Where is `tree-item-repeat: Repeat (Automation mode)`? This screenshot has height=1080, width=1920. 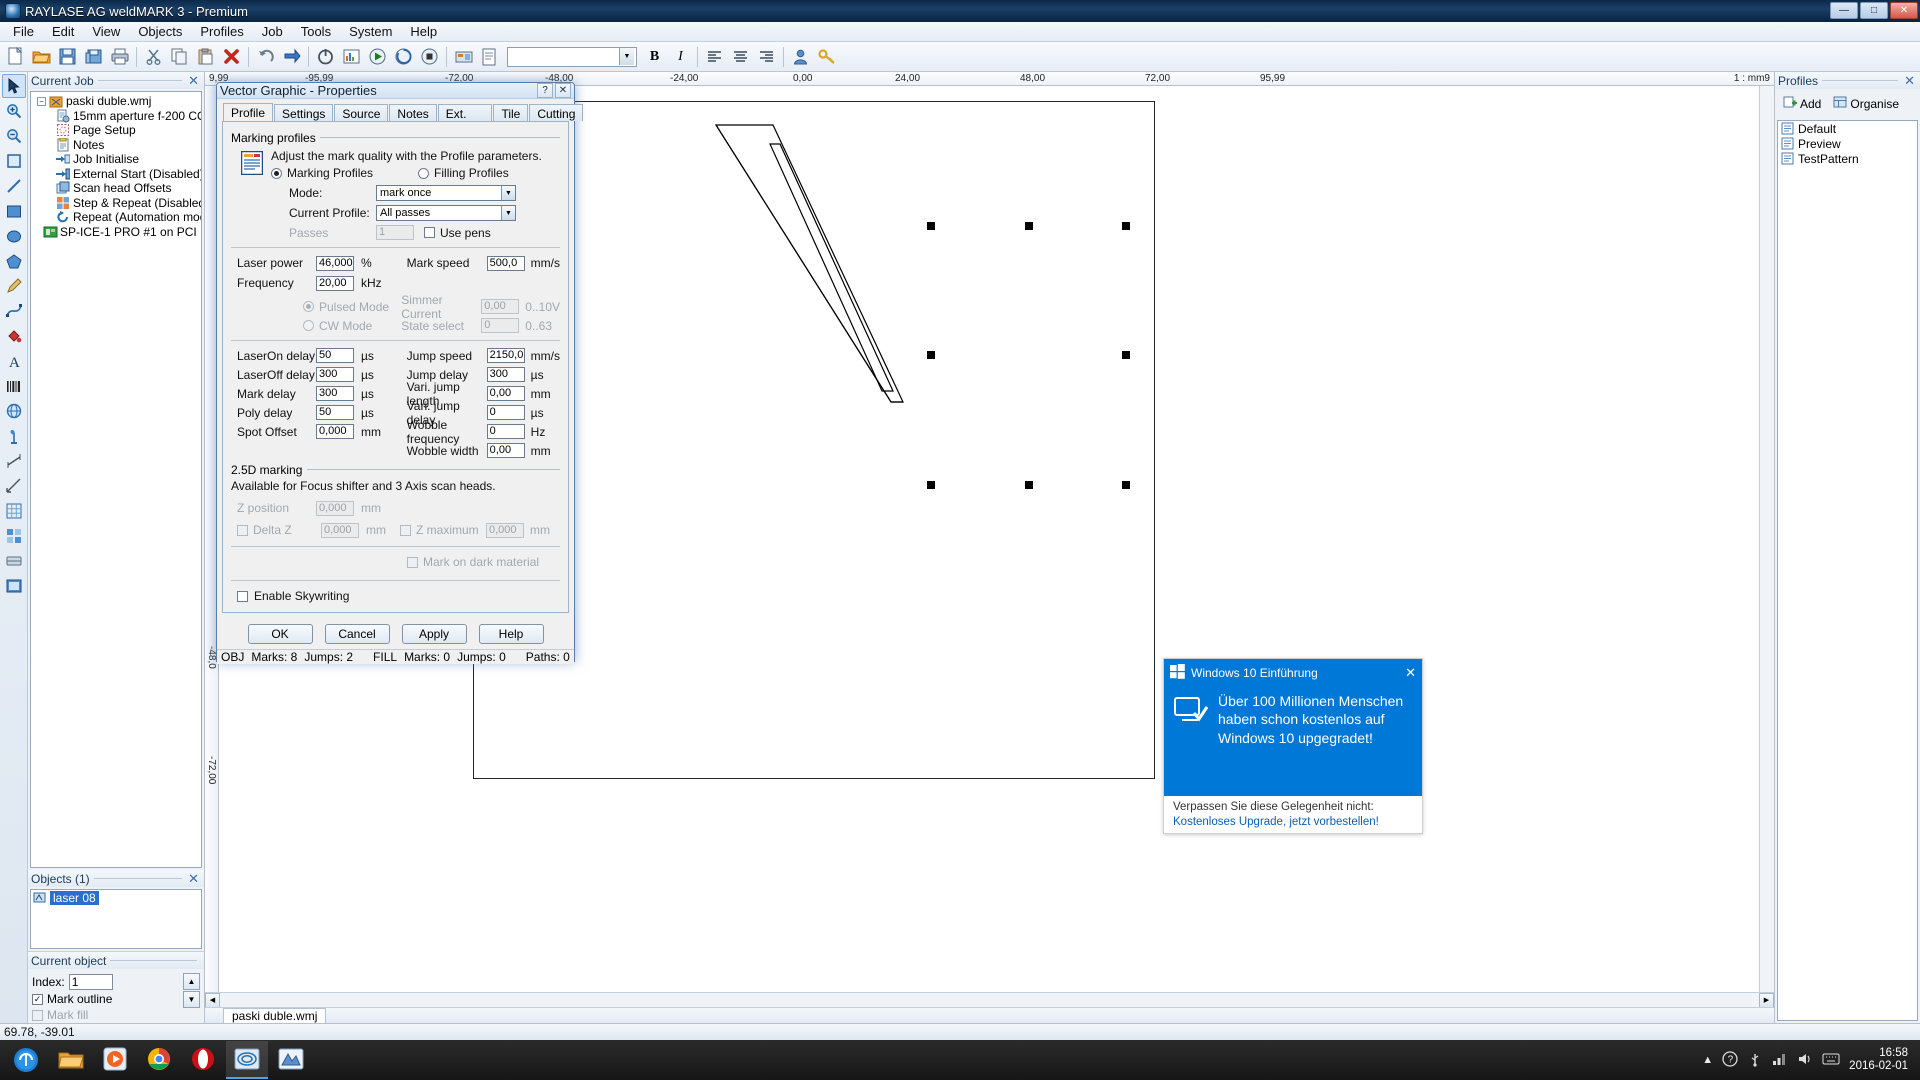 tree-item-repeat: Repeat (Automation mode) is located at coordinates (116, 217).